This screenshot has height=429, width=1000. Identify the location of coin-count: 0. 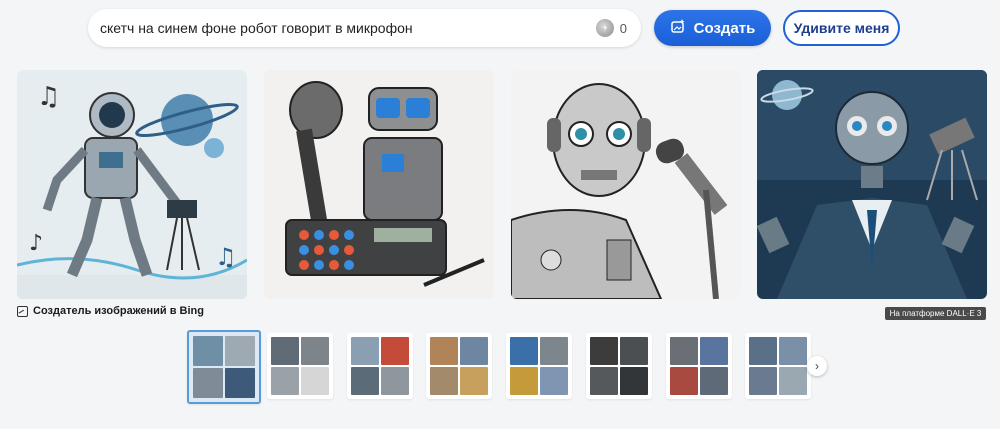
(623, 28).